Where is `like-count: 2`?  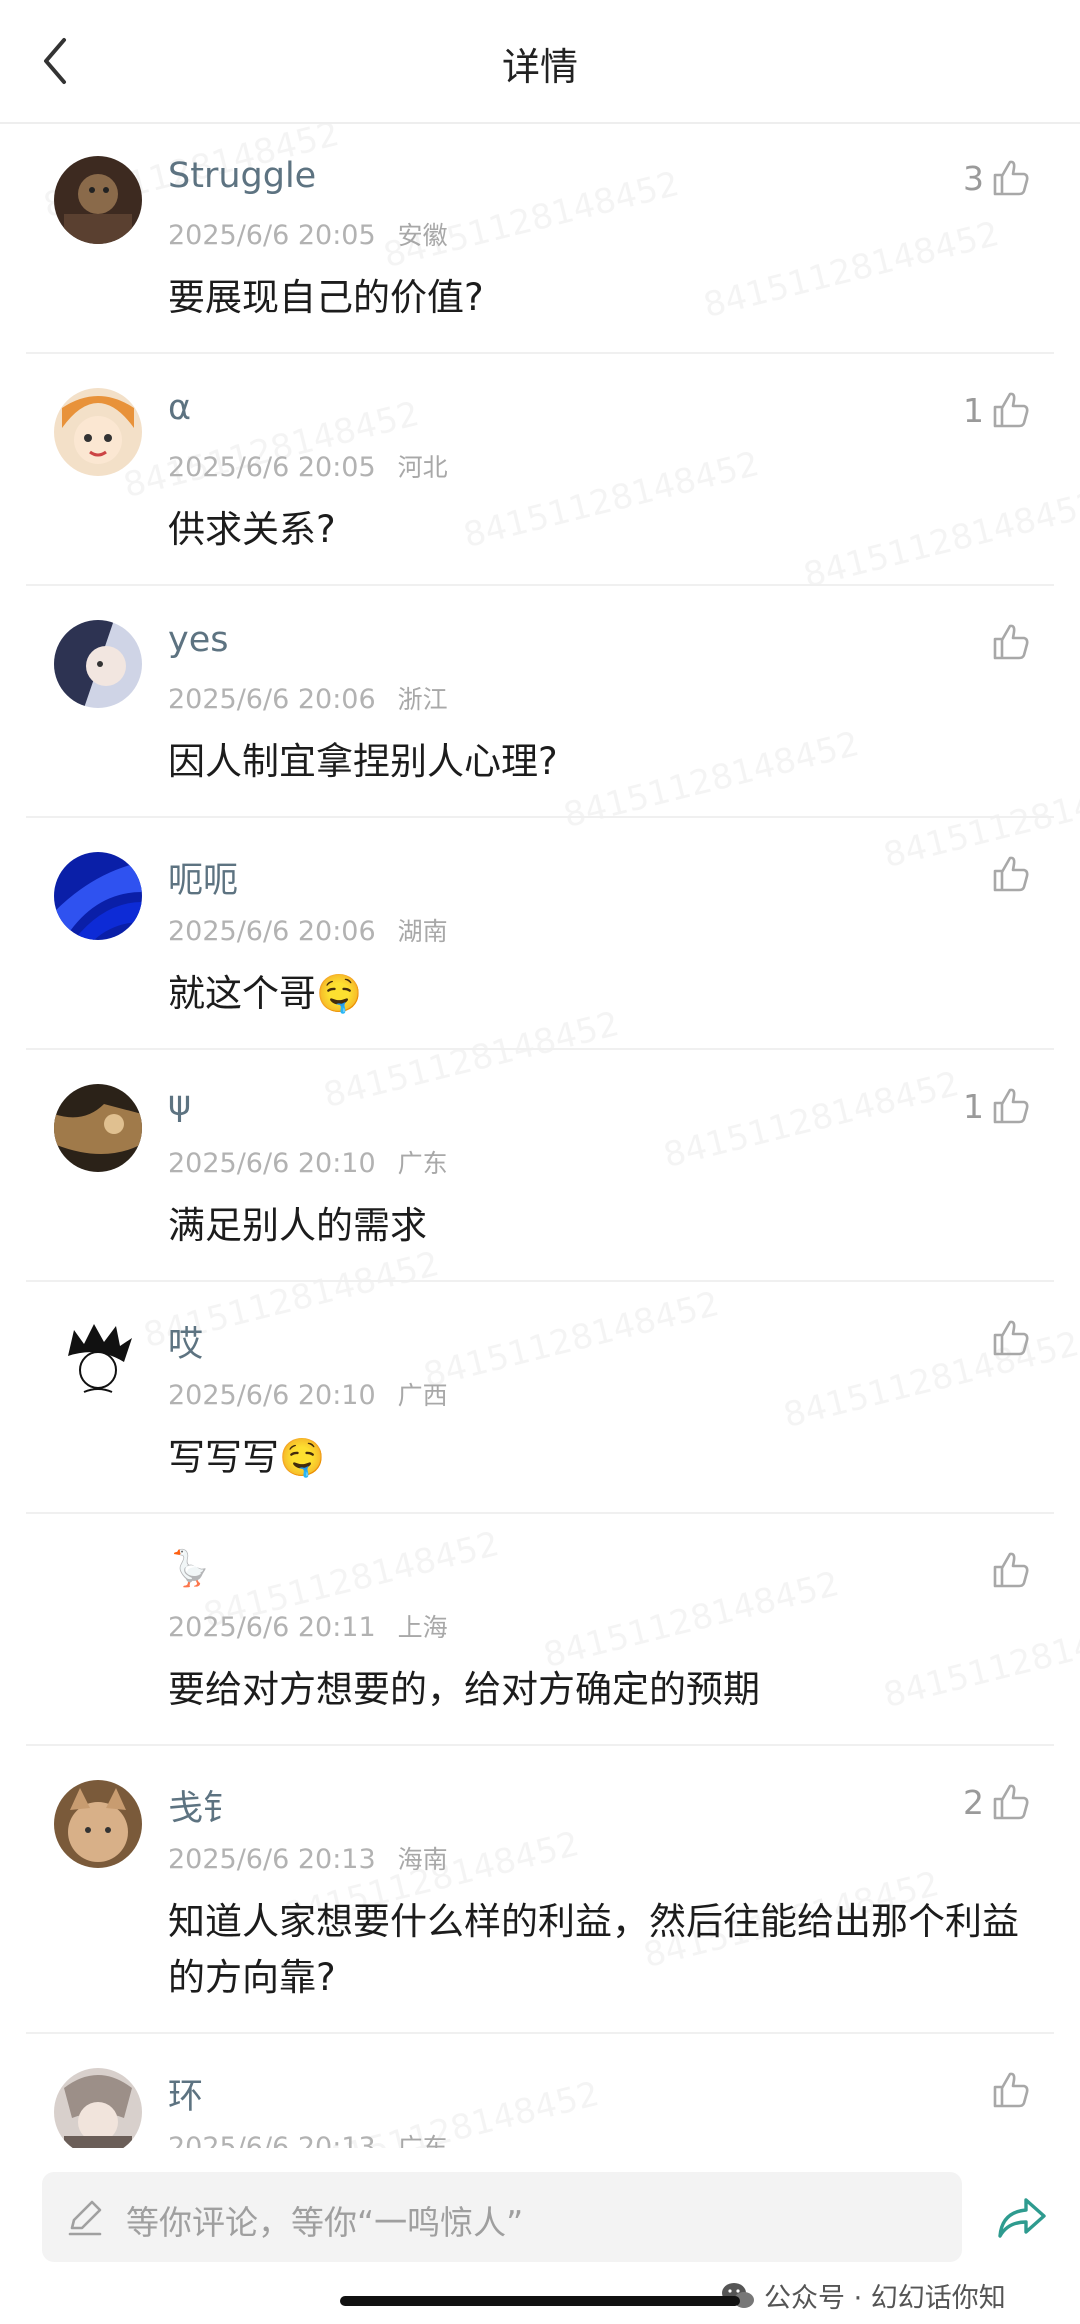 like-count: 2 is located at coordinates (973, 1802).